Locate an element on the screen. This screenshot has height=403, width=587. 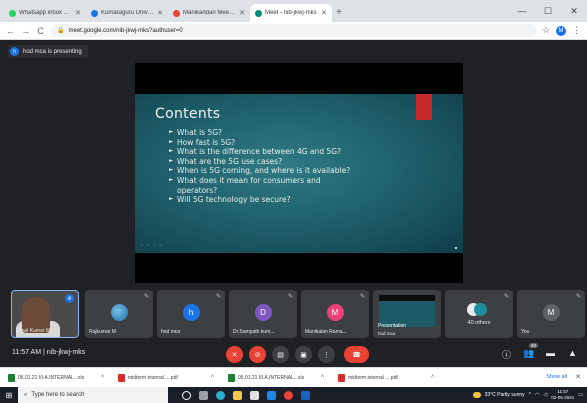
slide-accent-block is located at coordinates (424, 107).